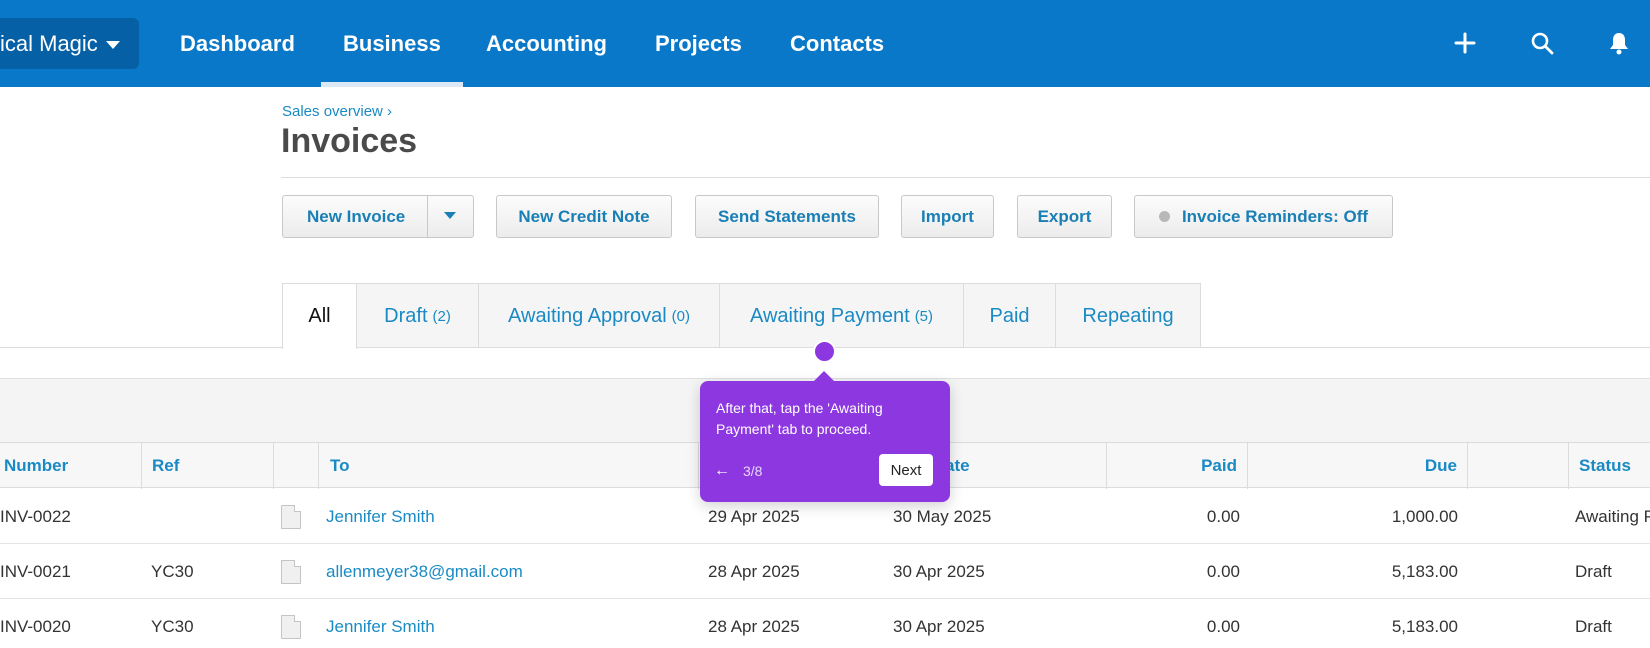 The image size is (1650, 648). I want to click on nav-business: Business, so click(392, 43).